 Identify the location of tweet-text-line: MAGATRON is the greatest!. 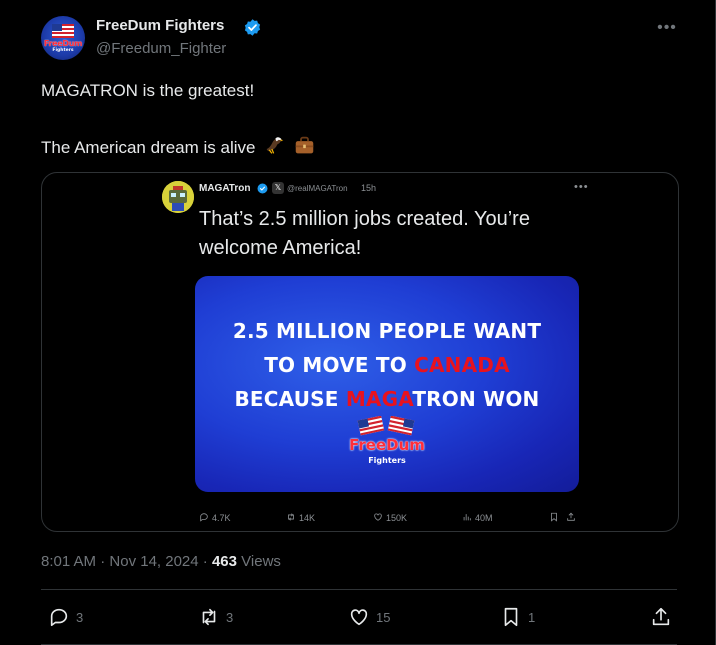
(148, 90).